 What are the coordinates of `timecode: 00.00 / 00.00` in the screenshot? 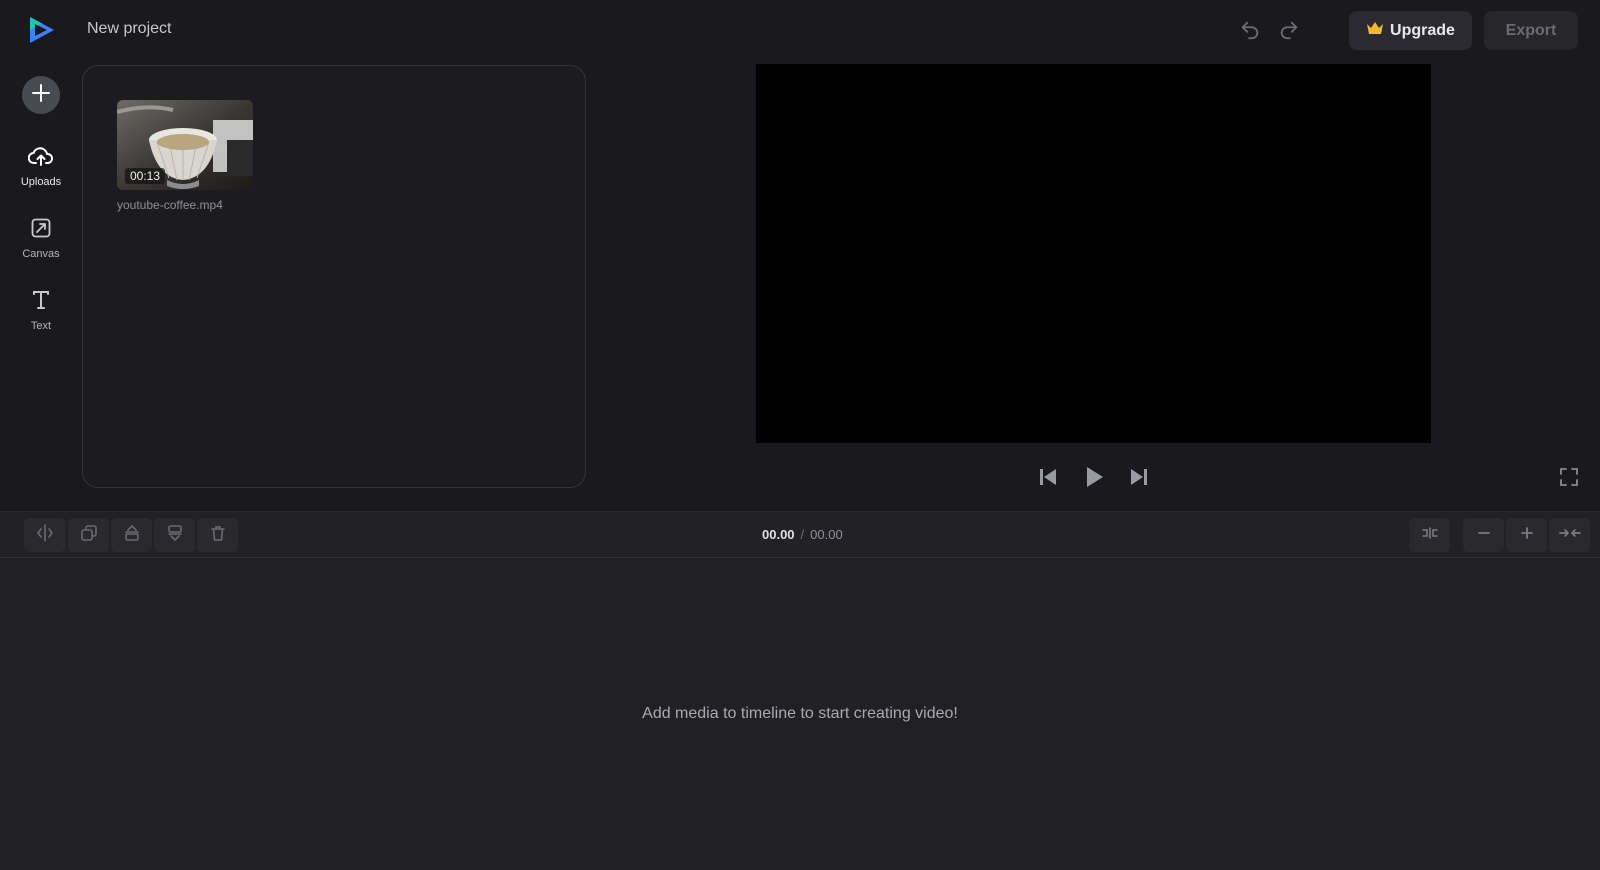 It's located at (802, 534).